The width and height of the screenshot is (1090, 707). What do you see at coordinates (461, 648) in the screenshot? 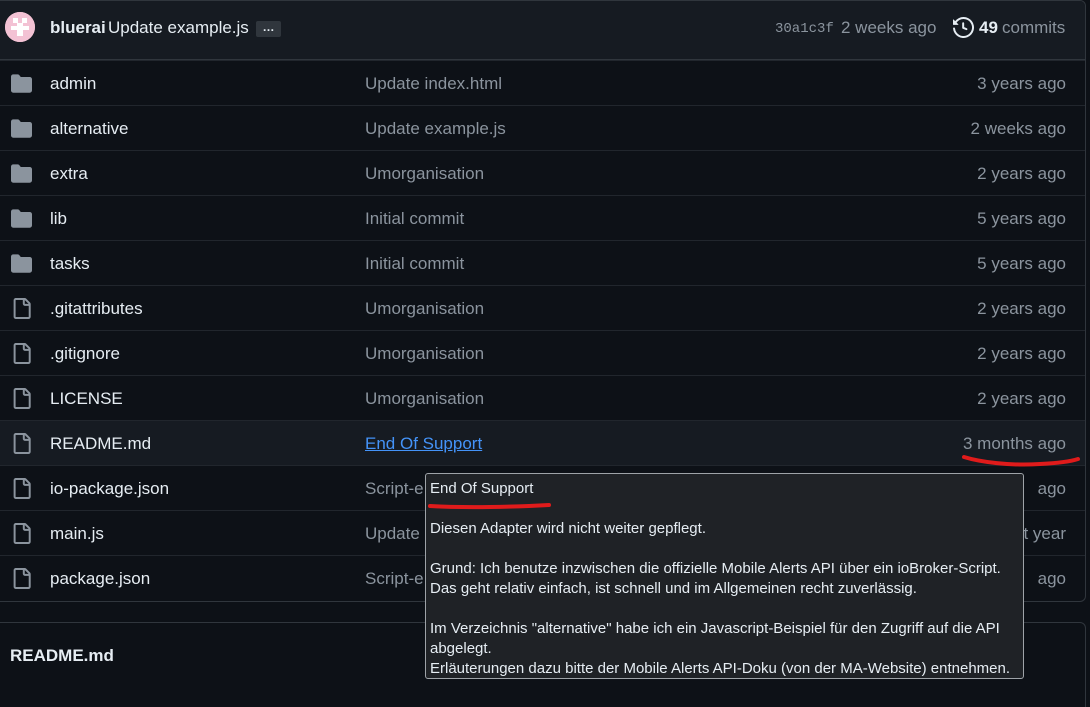
I see `tooltip-line: abgelegt.` at bounding box center [461, 648].